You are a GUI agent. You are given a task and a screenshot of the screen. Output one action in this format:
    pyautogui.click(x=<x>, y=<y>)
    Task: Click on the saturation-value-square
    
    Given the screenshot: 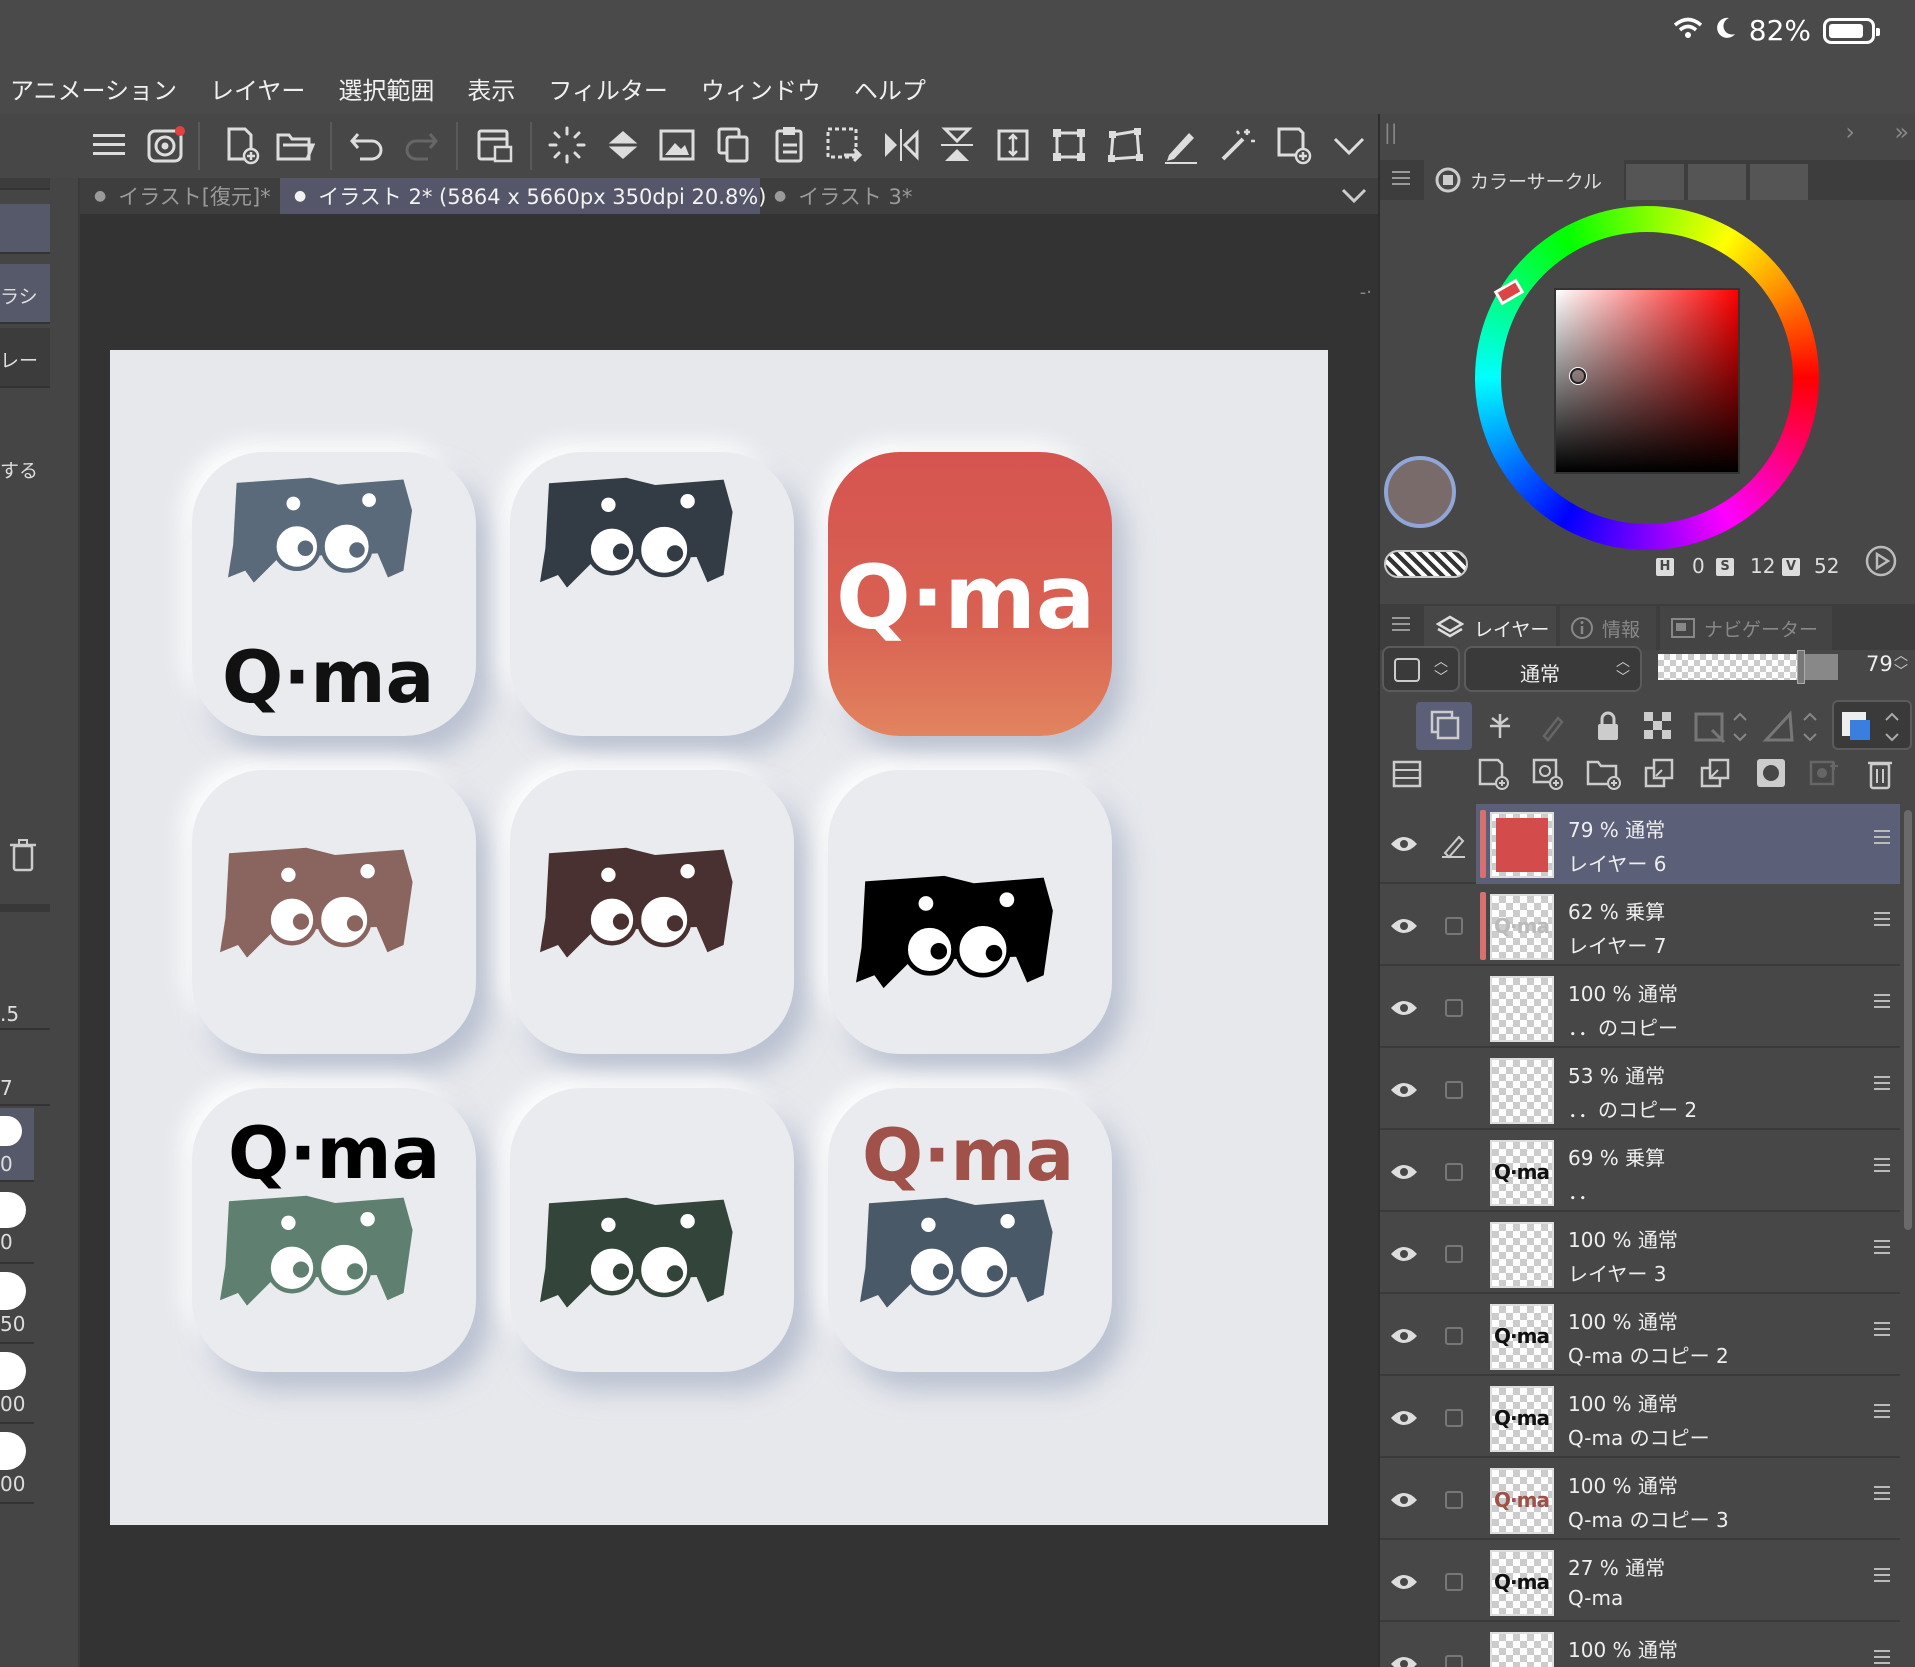 What is the action you would take?
    pyautogui.click(x=1647, y=381)
    